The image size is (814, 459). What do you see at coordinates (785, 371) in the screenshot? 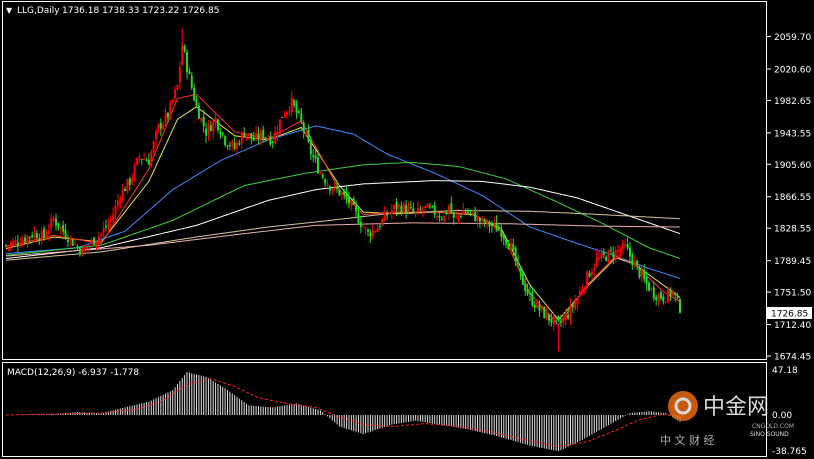
I see `macd-tick-label: 47.18` at bounding box center [785, 371].